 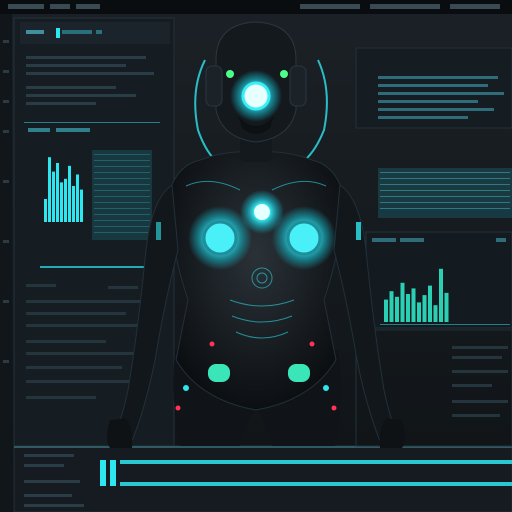 I want to click on right-arm-light, so click(x=358, y=231).